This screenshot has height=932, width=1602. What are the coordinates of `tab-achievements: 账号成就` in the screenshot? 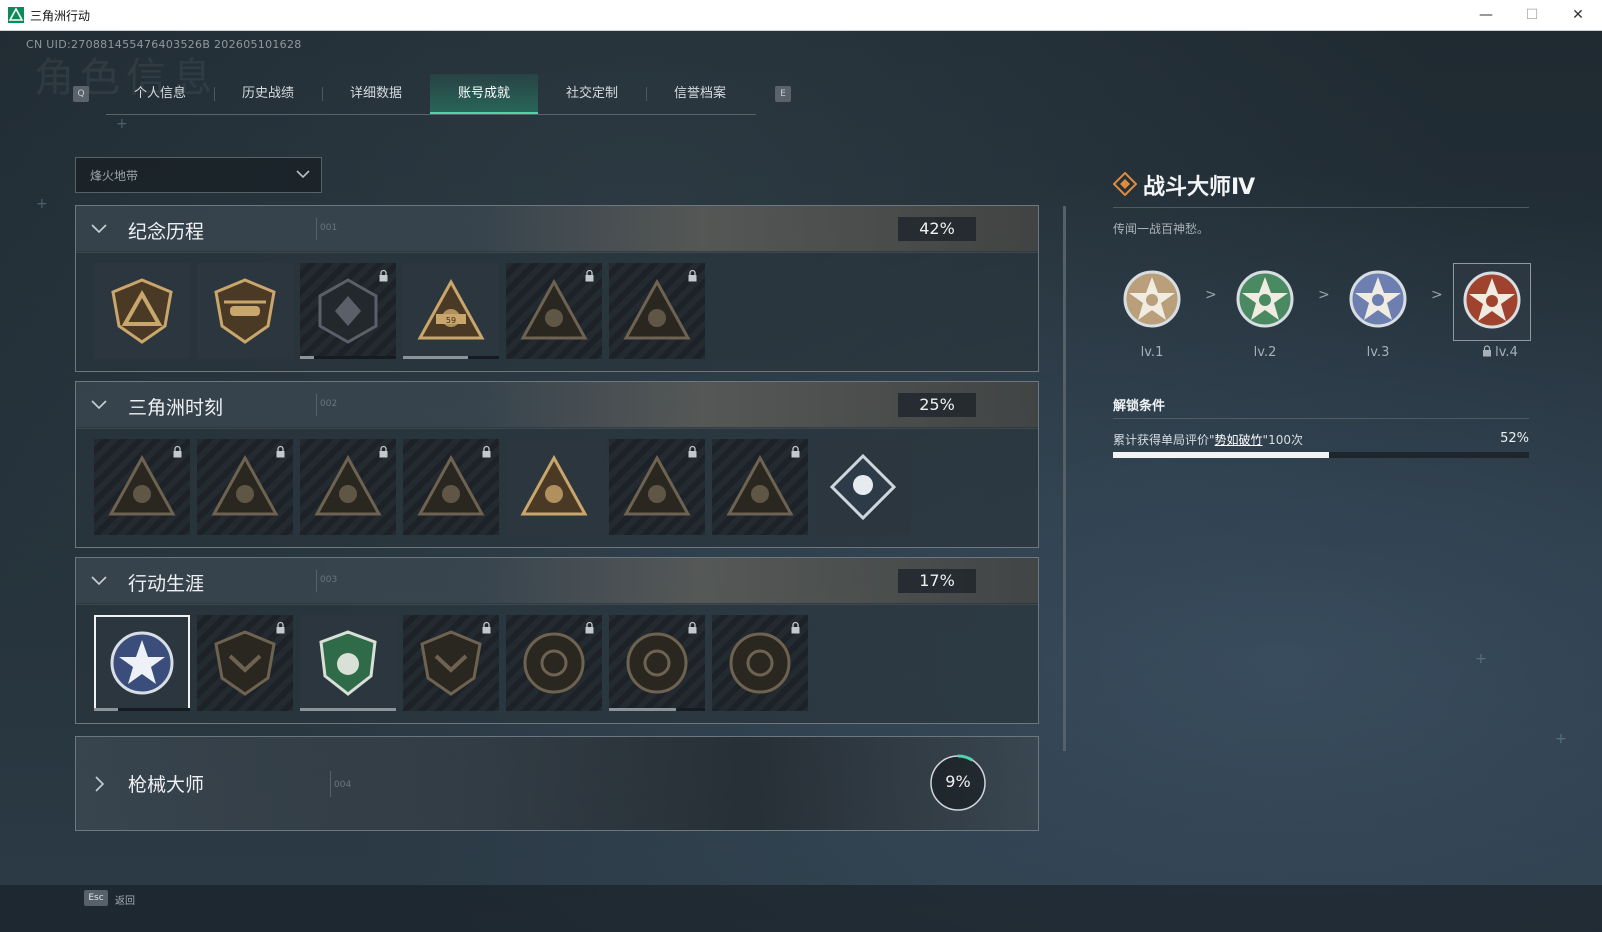 It's located at (484, 94).